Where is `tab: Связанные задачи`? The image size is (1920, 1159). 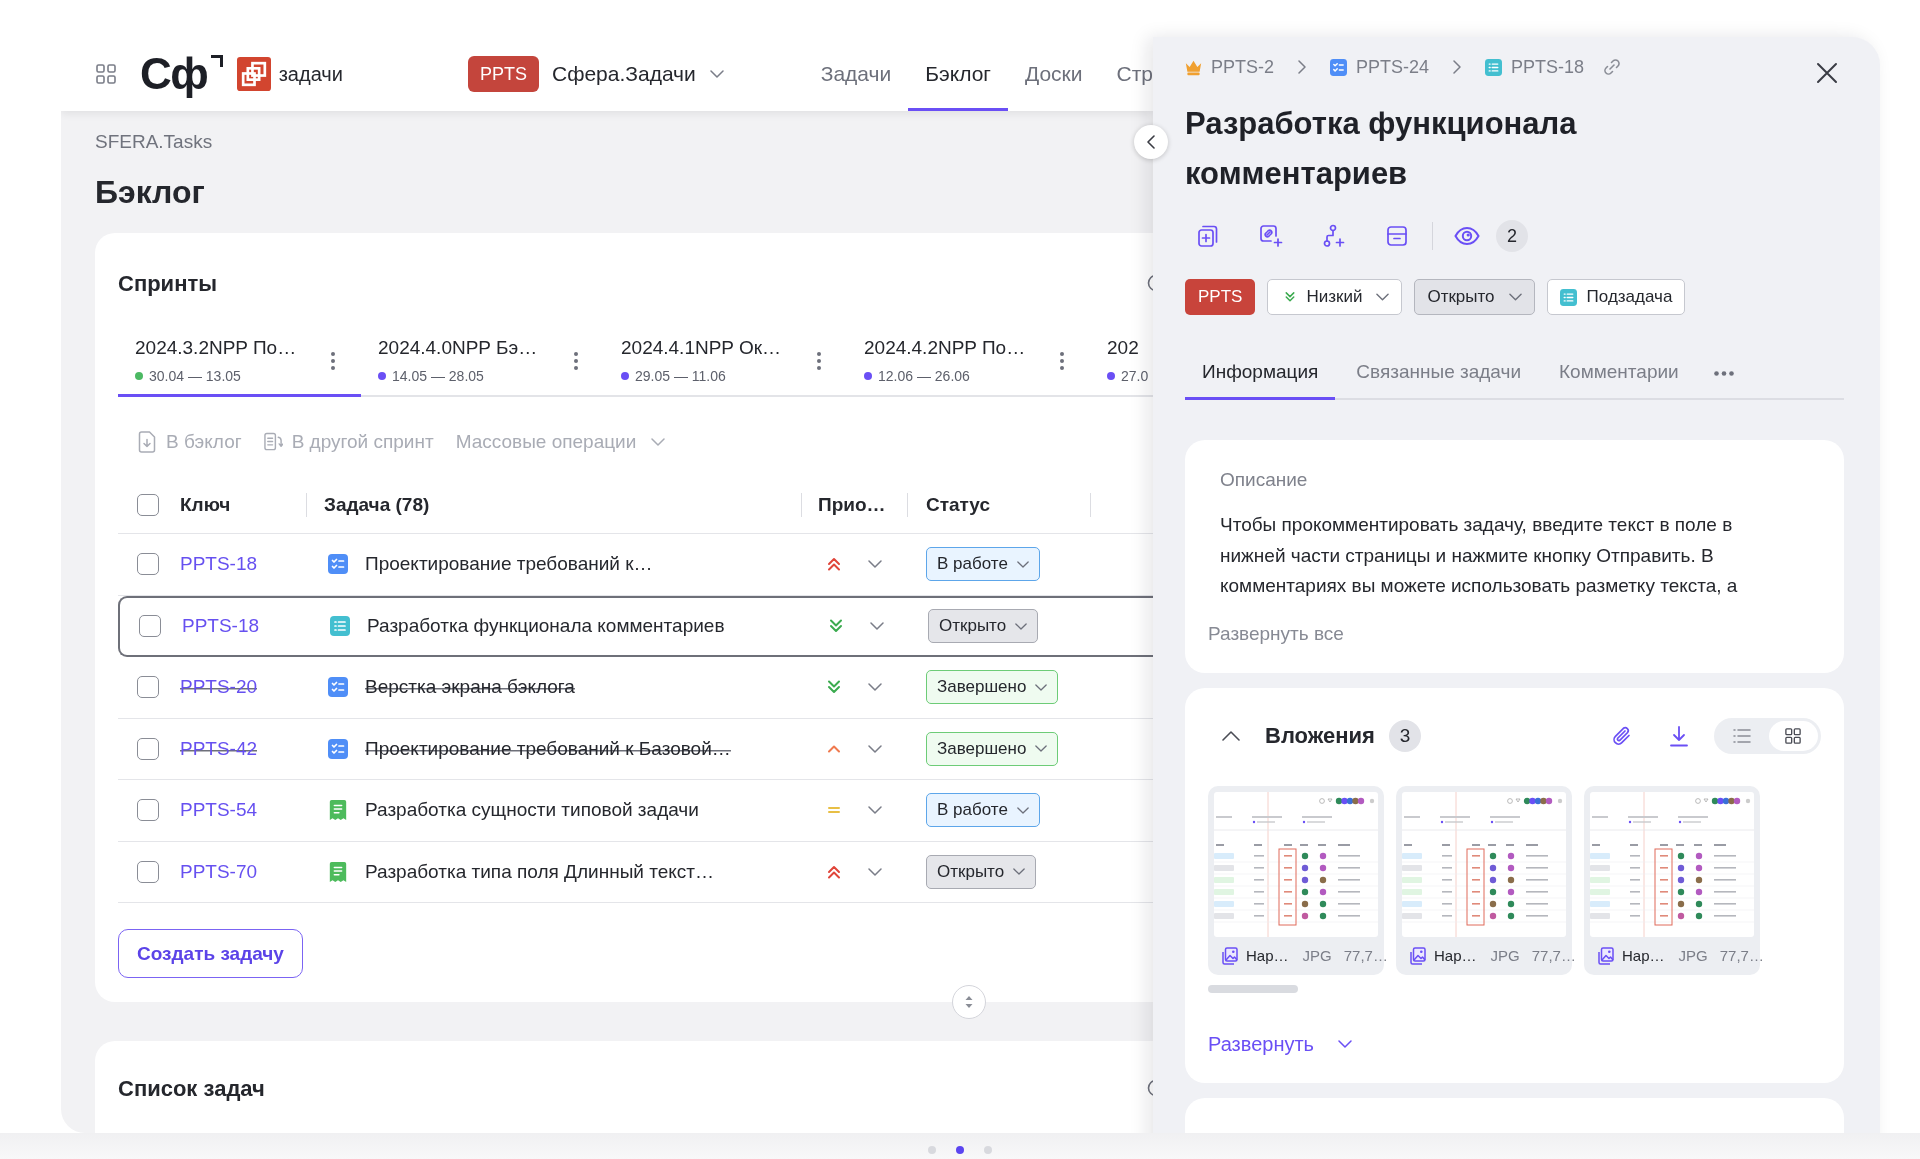
tab: Связанные задачи is located at coordinates (1439, 374).